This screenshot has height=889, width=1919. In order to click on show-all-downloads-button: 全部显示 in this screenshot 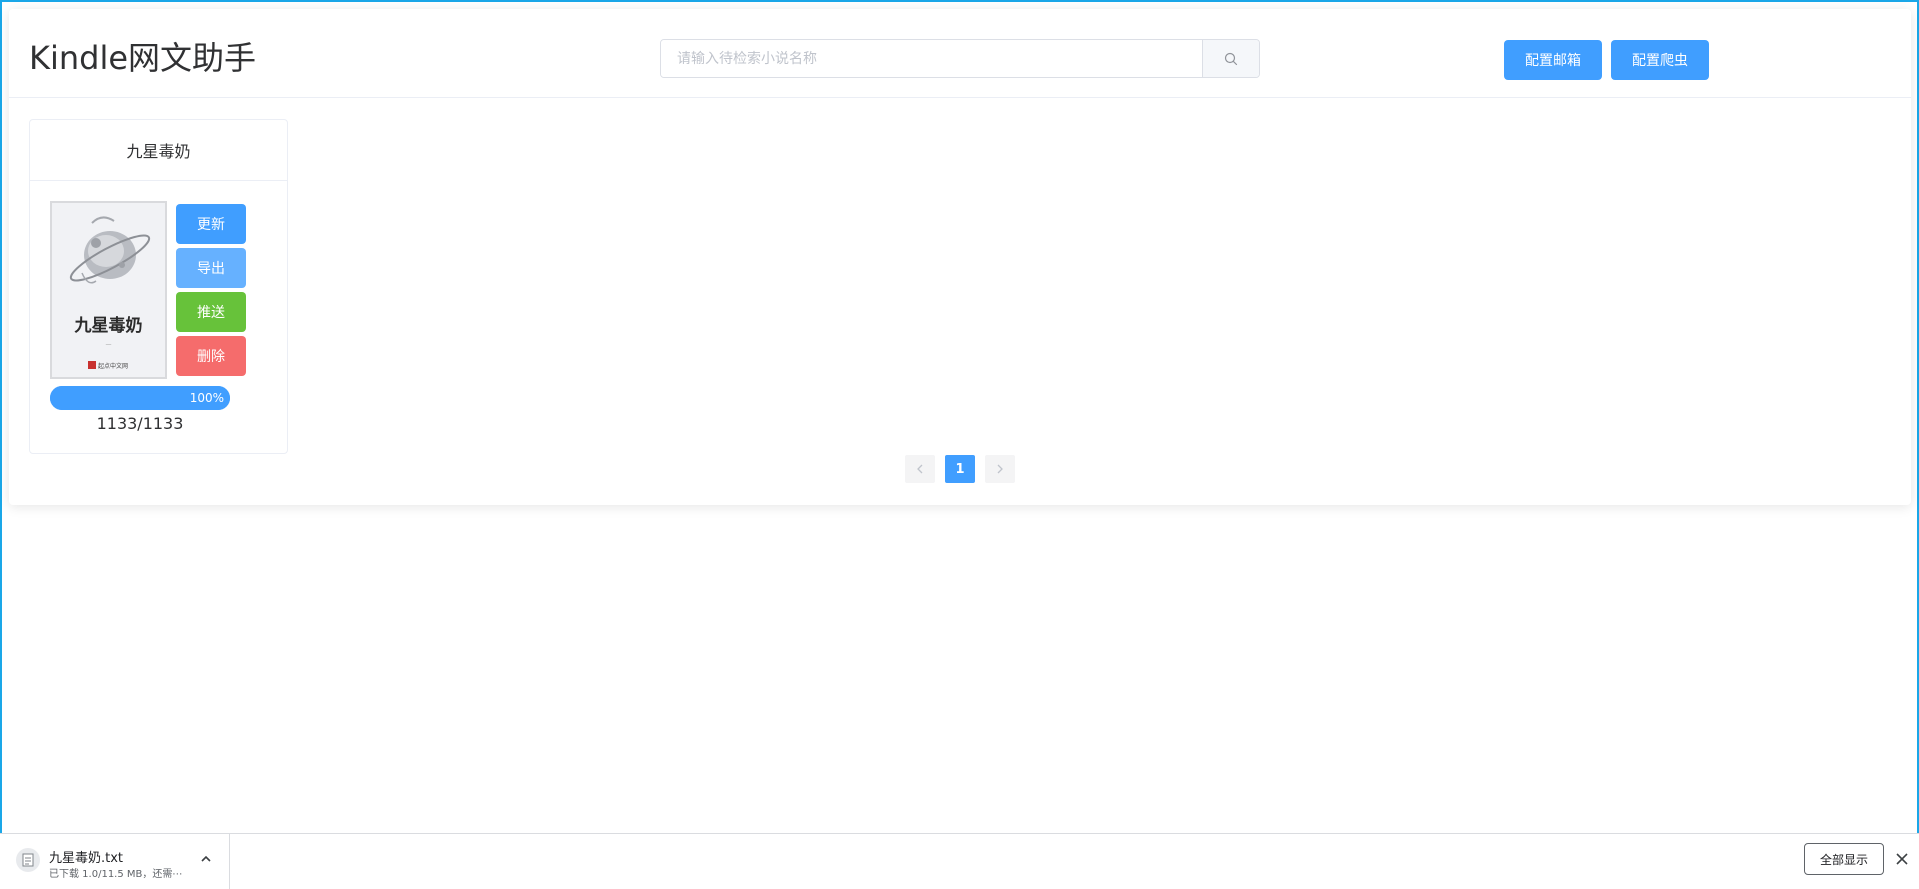, I will do `click(1844, 859)`.